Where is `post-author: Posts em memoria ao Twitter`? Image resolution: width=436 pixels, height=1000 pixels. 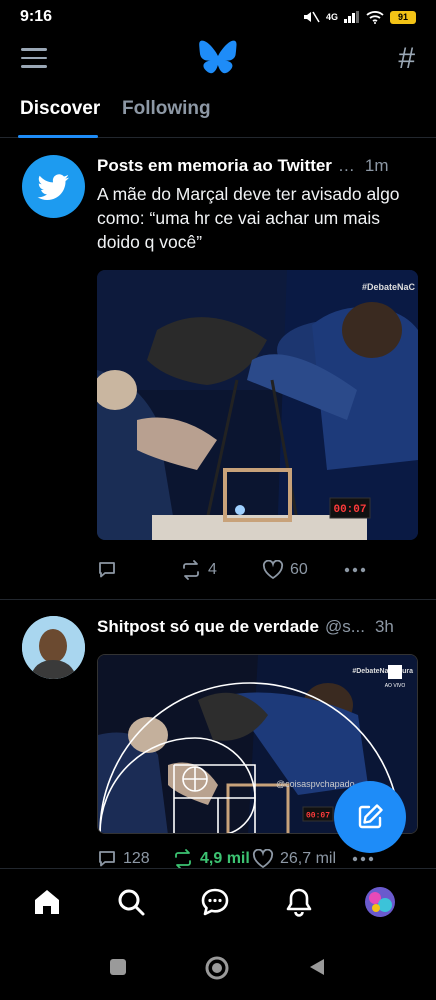
post-author: Posts em memoria ao Twitter is located at coordinates (214, 166).